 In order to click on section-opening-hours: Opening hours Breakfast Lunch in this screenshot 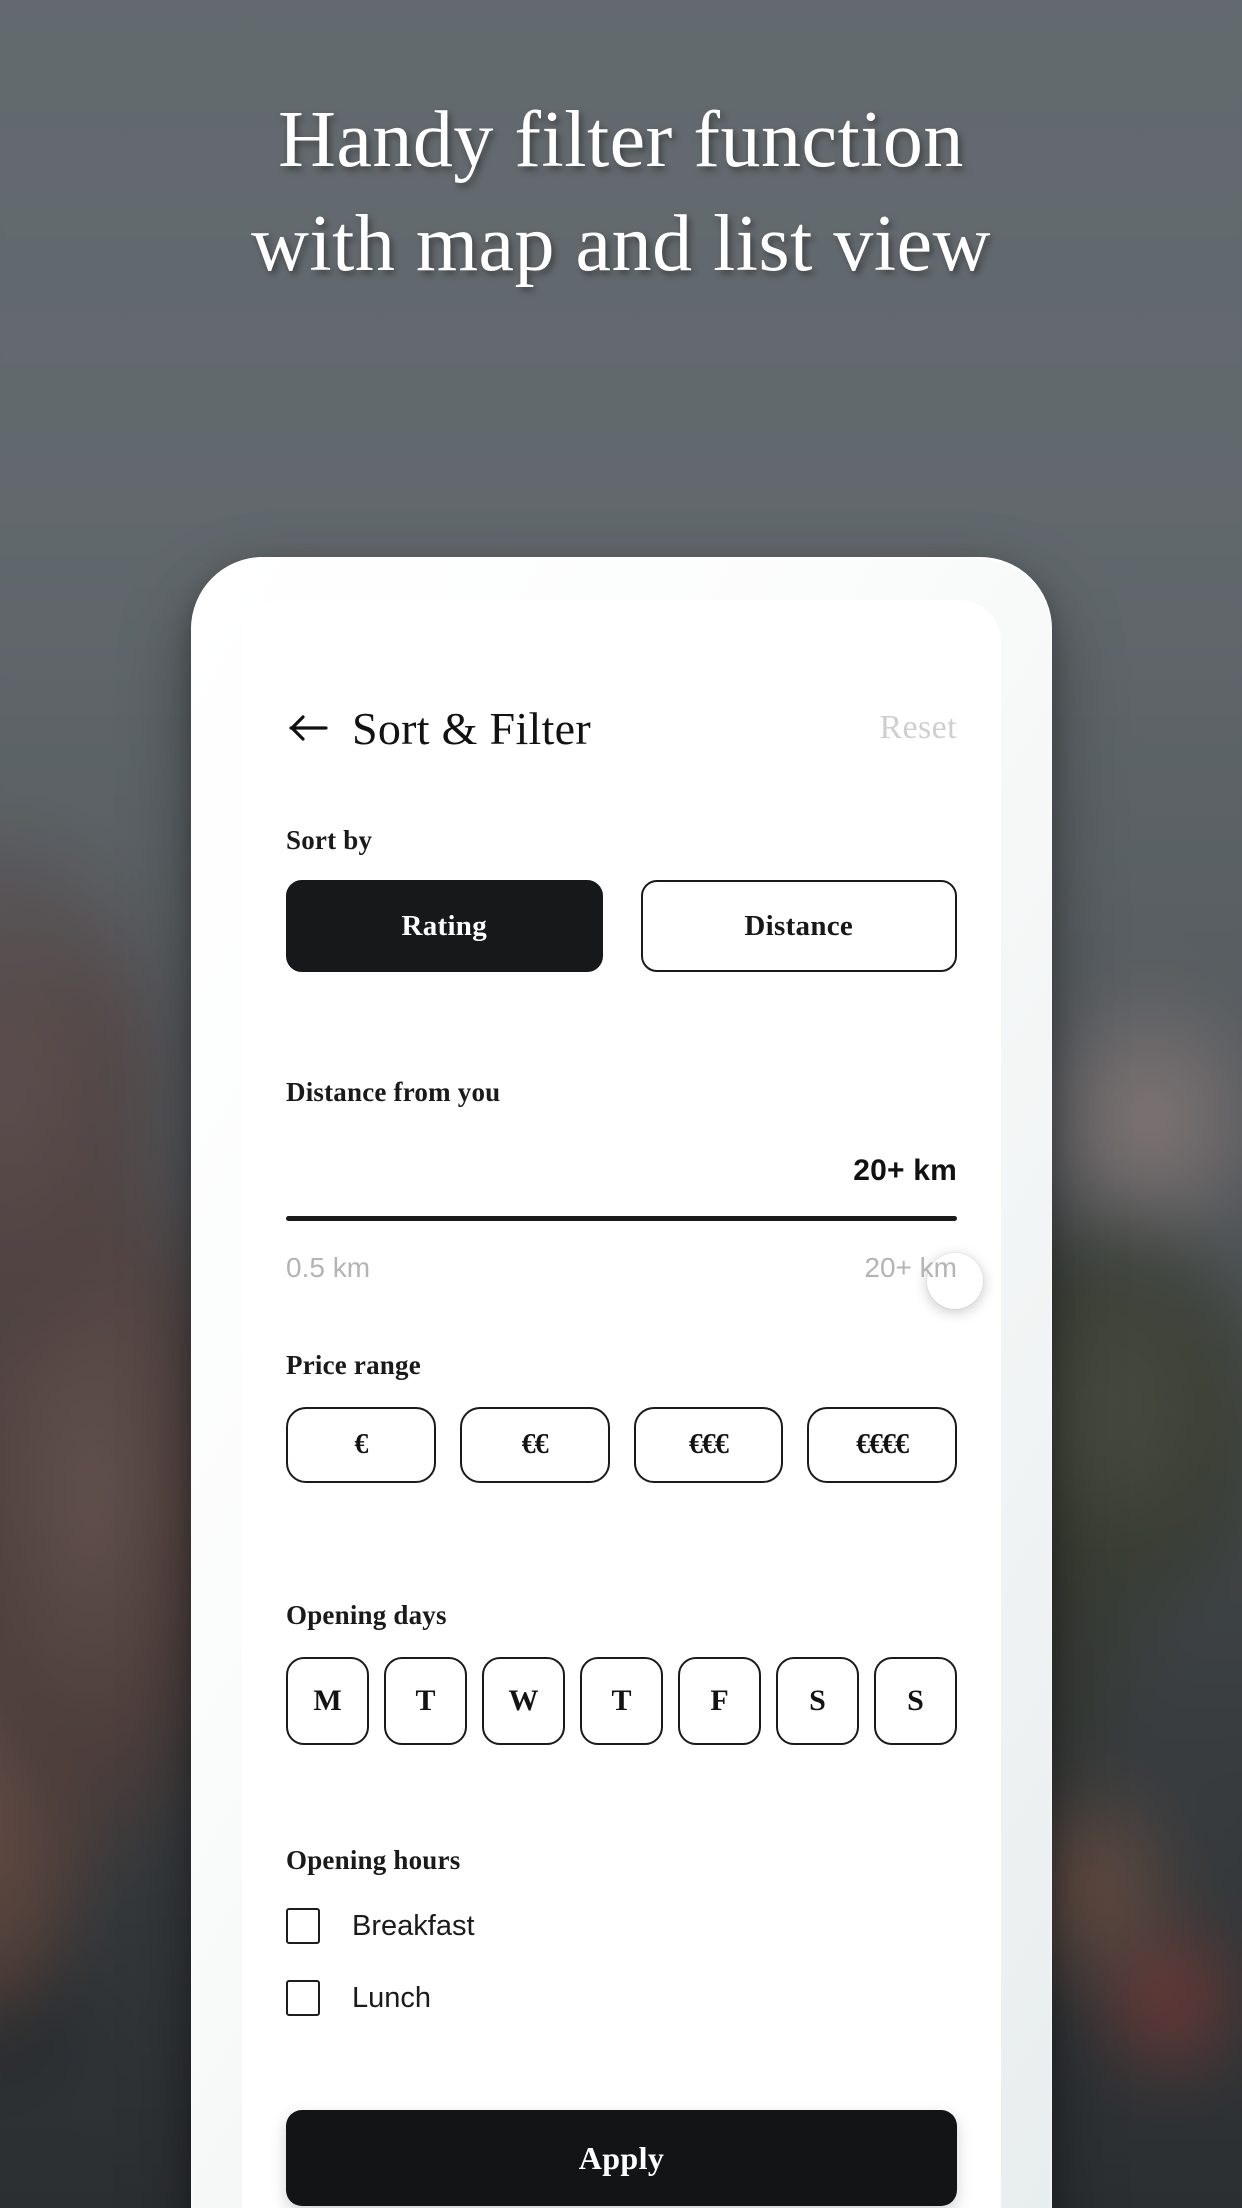, I will do `click(621, 1946)`.